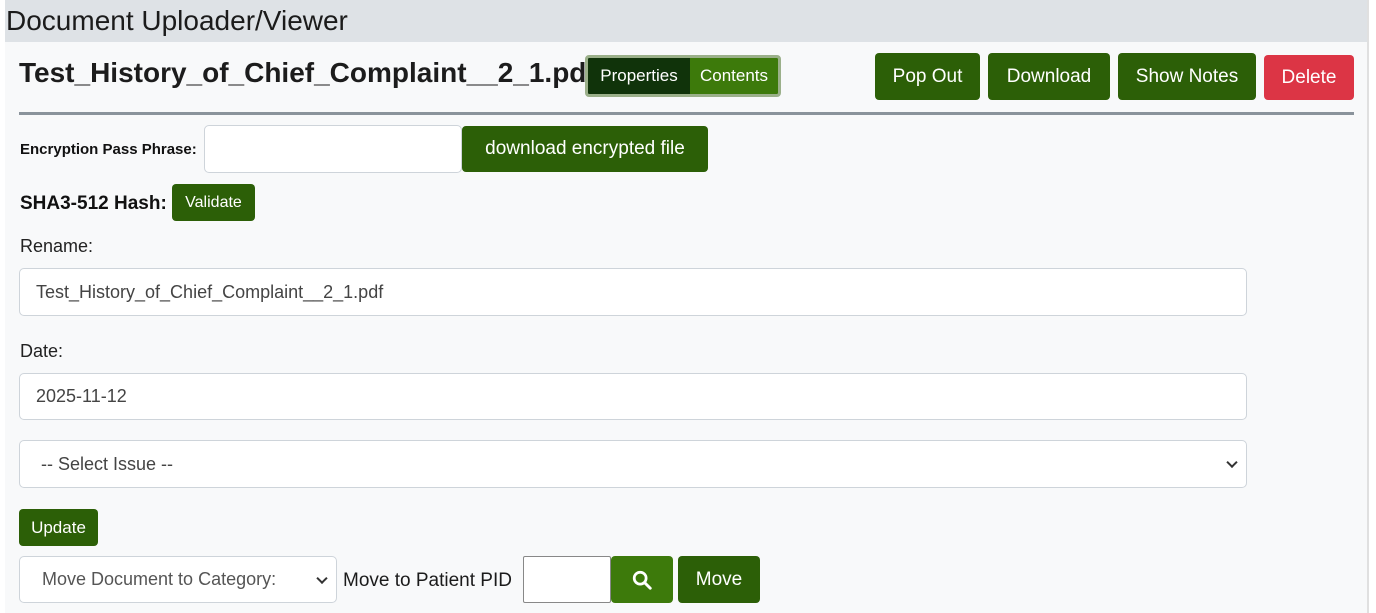 The width and height of the screenshot is (1376, 613). What do you see at coordinates (719, 579) in the screenshot?
I see `move-button: Move` at bounding box center [719, 579].